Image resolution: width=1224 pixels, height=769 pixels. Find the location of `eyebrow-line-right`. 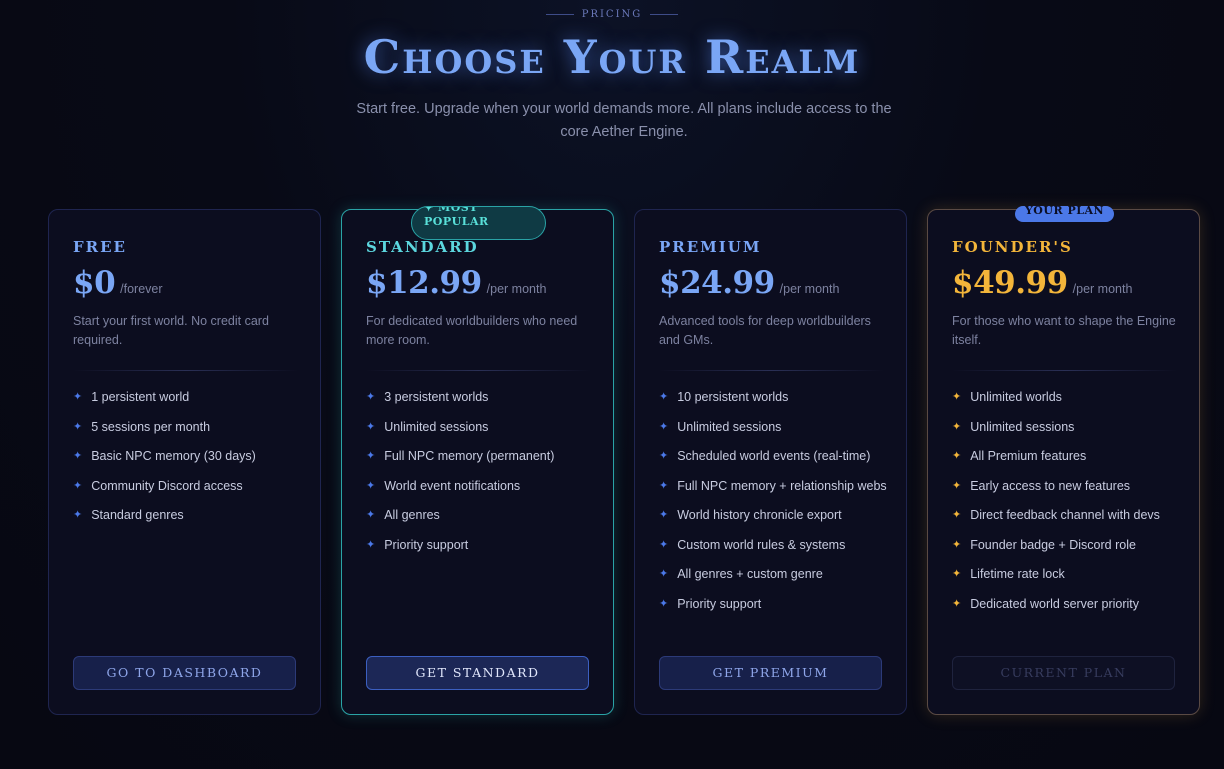

eyebrow-line-right is located at coordinates (664, 14).